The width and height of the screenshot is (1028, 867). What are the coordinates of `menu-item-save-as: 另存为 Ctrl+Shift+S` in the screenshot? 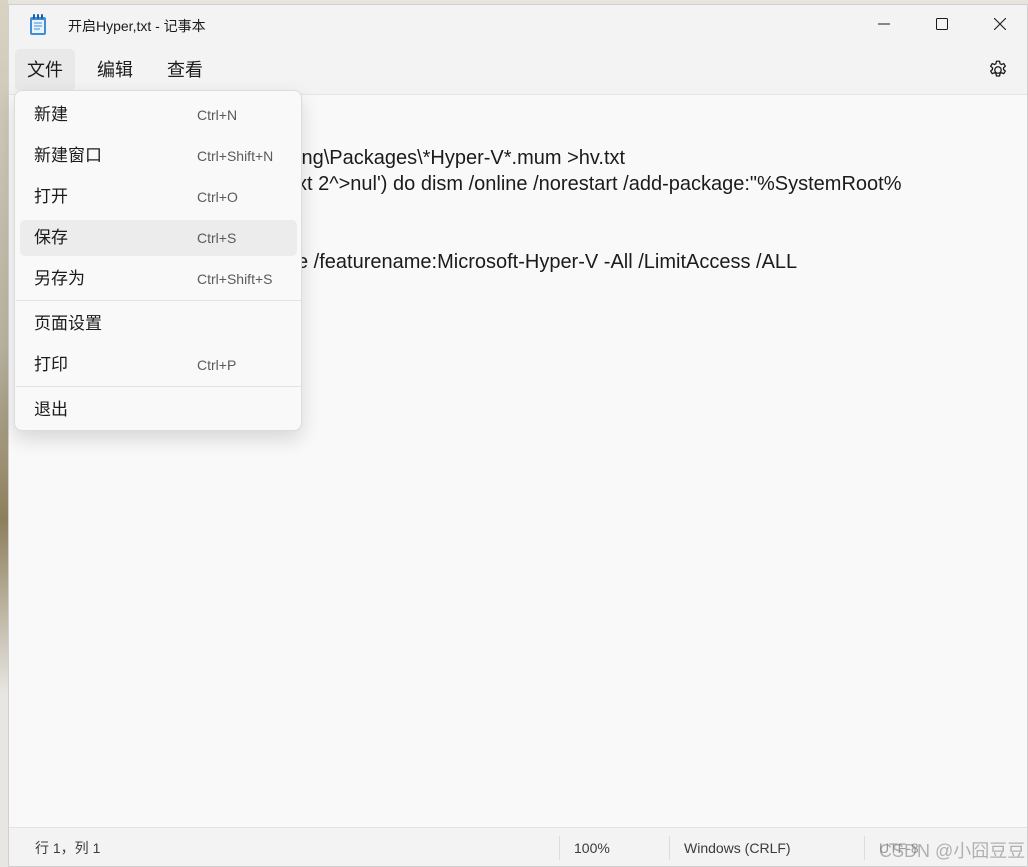 It's located at (158, 279).